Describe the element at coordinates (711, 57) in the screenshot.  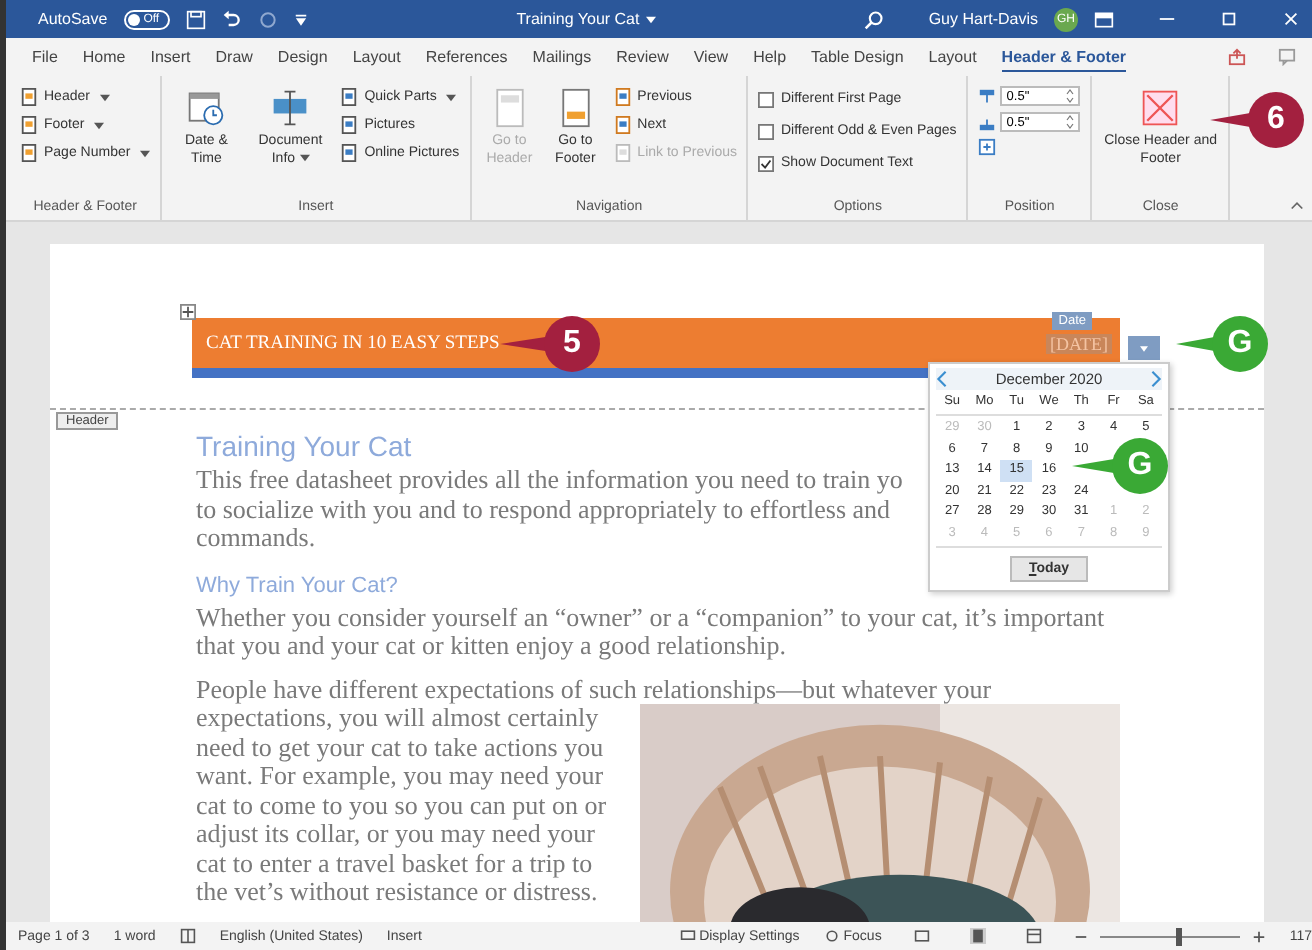
I see `ribbon-tab: View` at that location.